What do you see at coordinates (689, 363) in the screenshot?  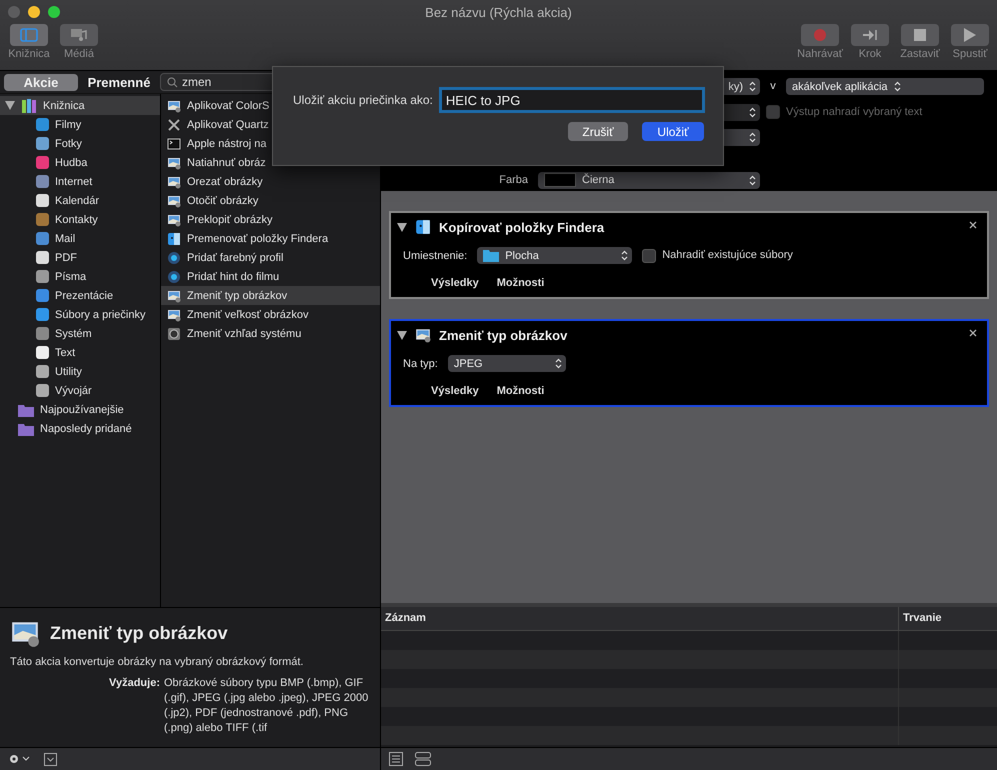 I see `action-card: Zmeniť typ obrázkov Na typ: JPEG Výsledky Možnosti` at bounding box center [689, 363].